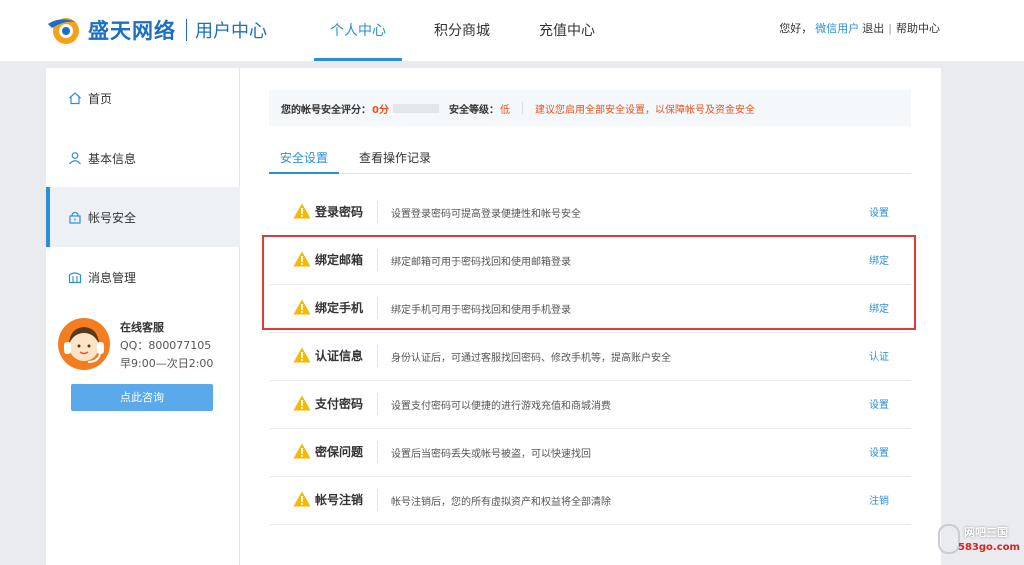 The height and width of the screenshot is (565, 1024). I want to click on username-link: 微信用户, so click(837, 28).